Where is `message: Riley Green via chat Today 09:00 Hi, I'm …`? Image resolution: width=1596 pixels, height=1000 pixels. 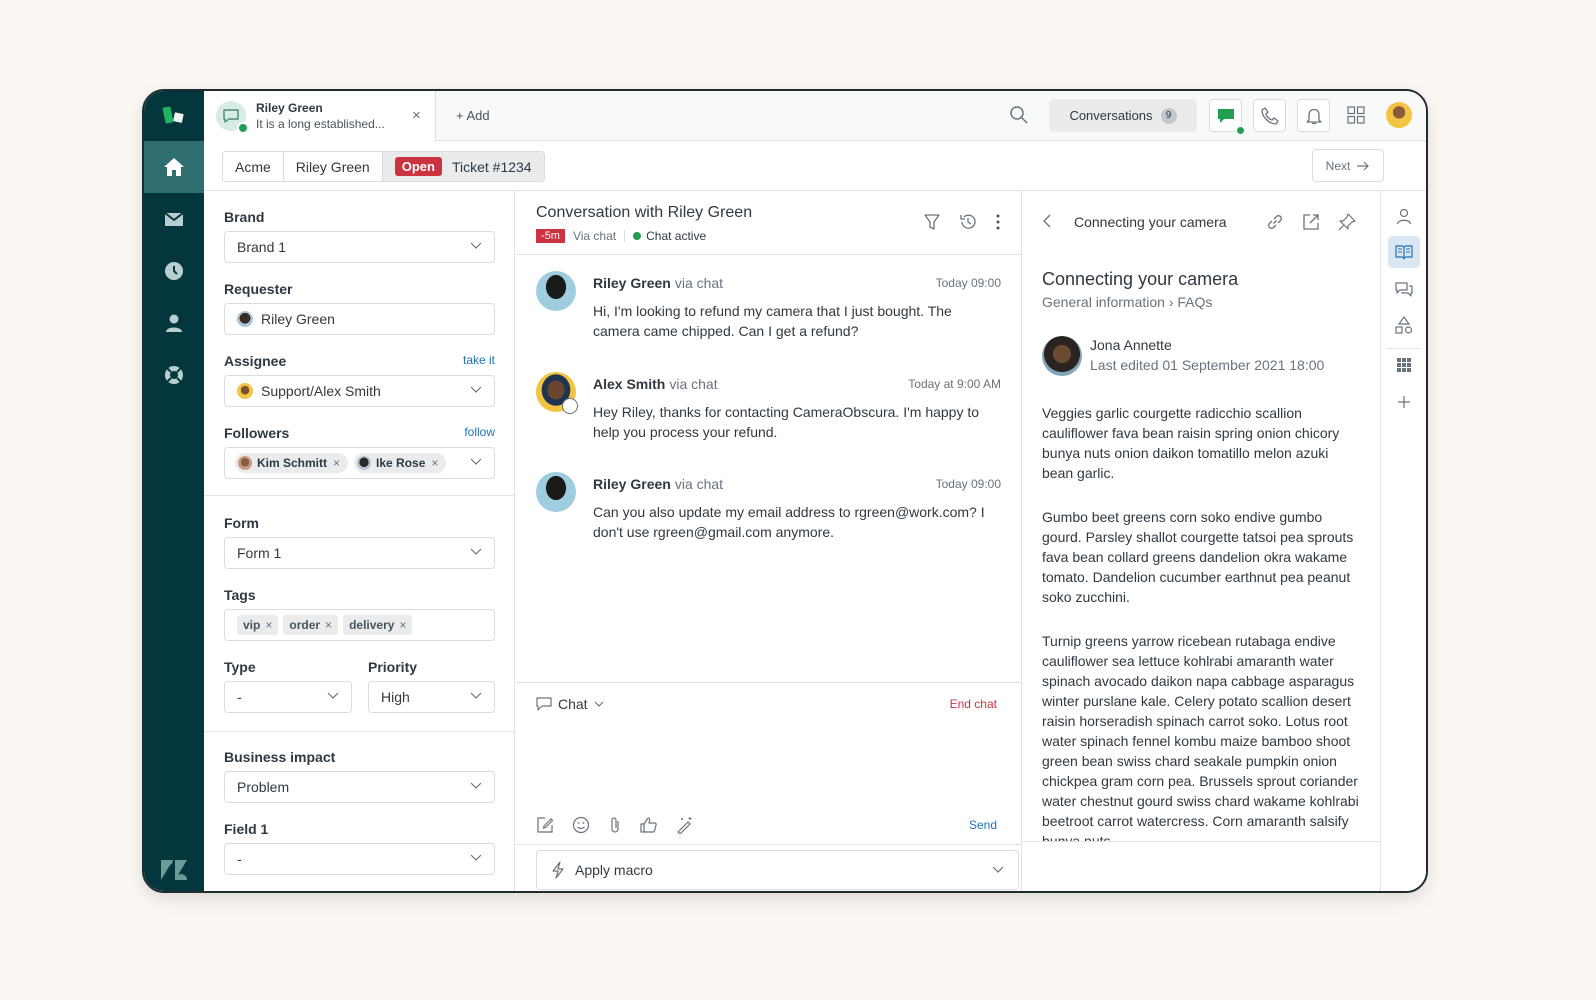
message: Riley Green via chat Today 09:00 Hi, I'm … is located at coordinates (768, 306).